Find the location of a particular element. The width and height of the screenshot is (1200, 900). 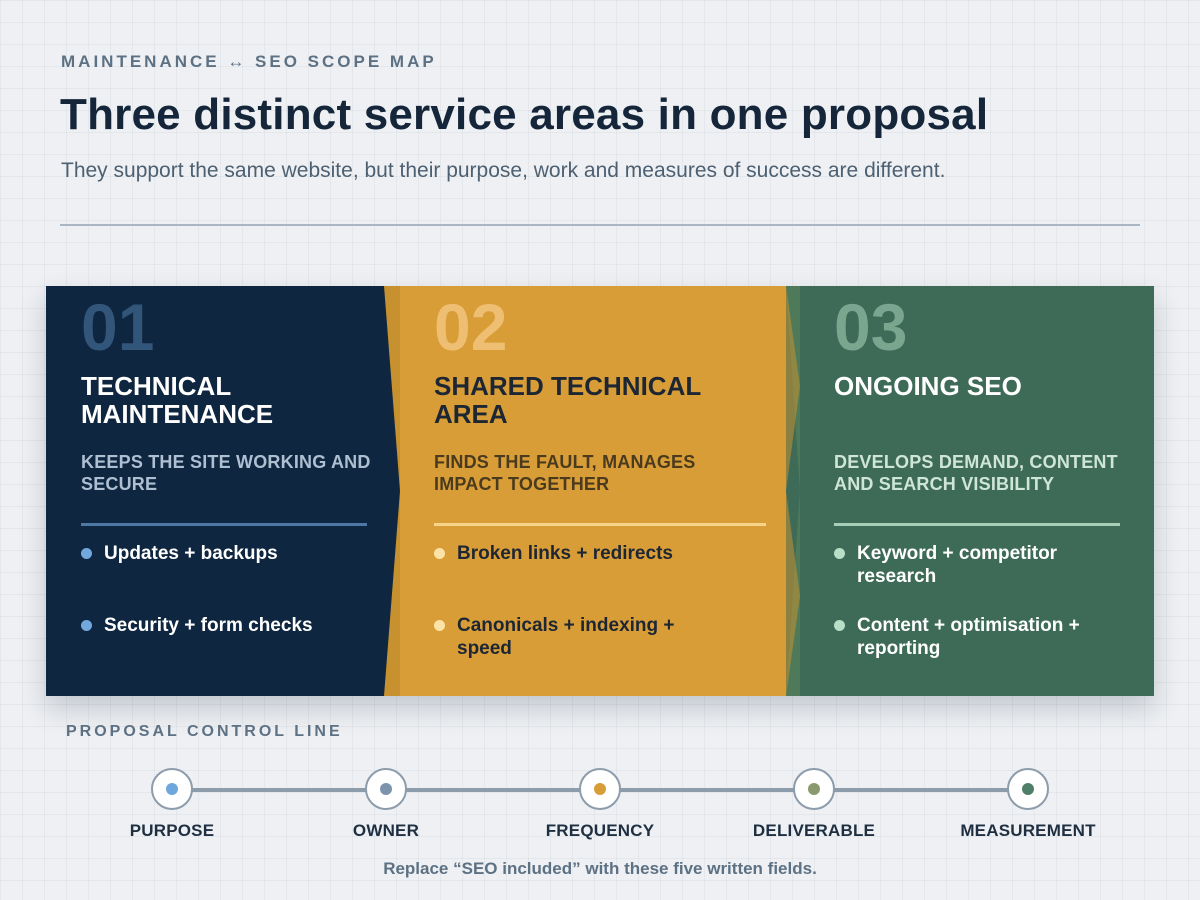

list-item: Canonicals + indexing + speed is located at coordinates (560, 637).